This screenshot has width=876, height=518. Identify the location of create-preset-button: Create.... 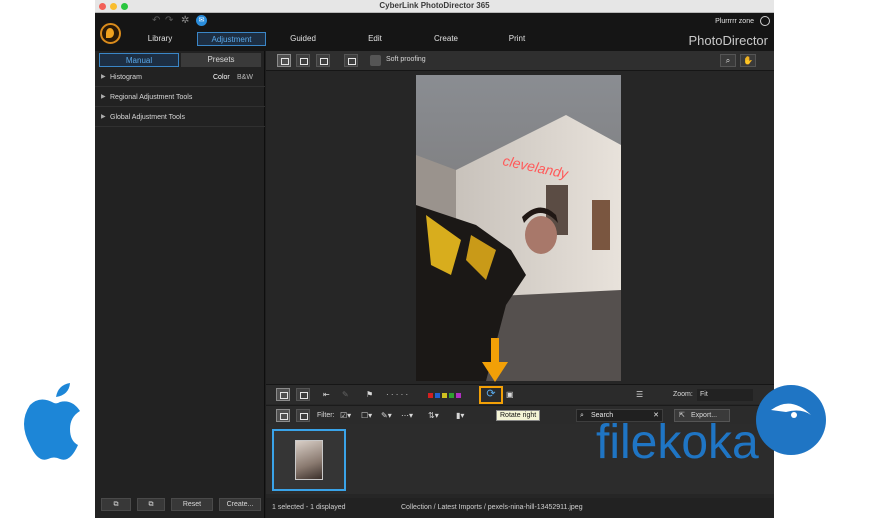
(240, 504).